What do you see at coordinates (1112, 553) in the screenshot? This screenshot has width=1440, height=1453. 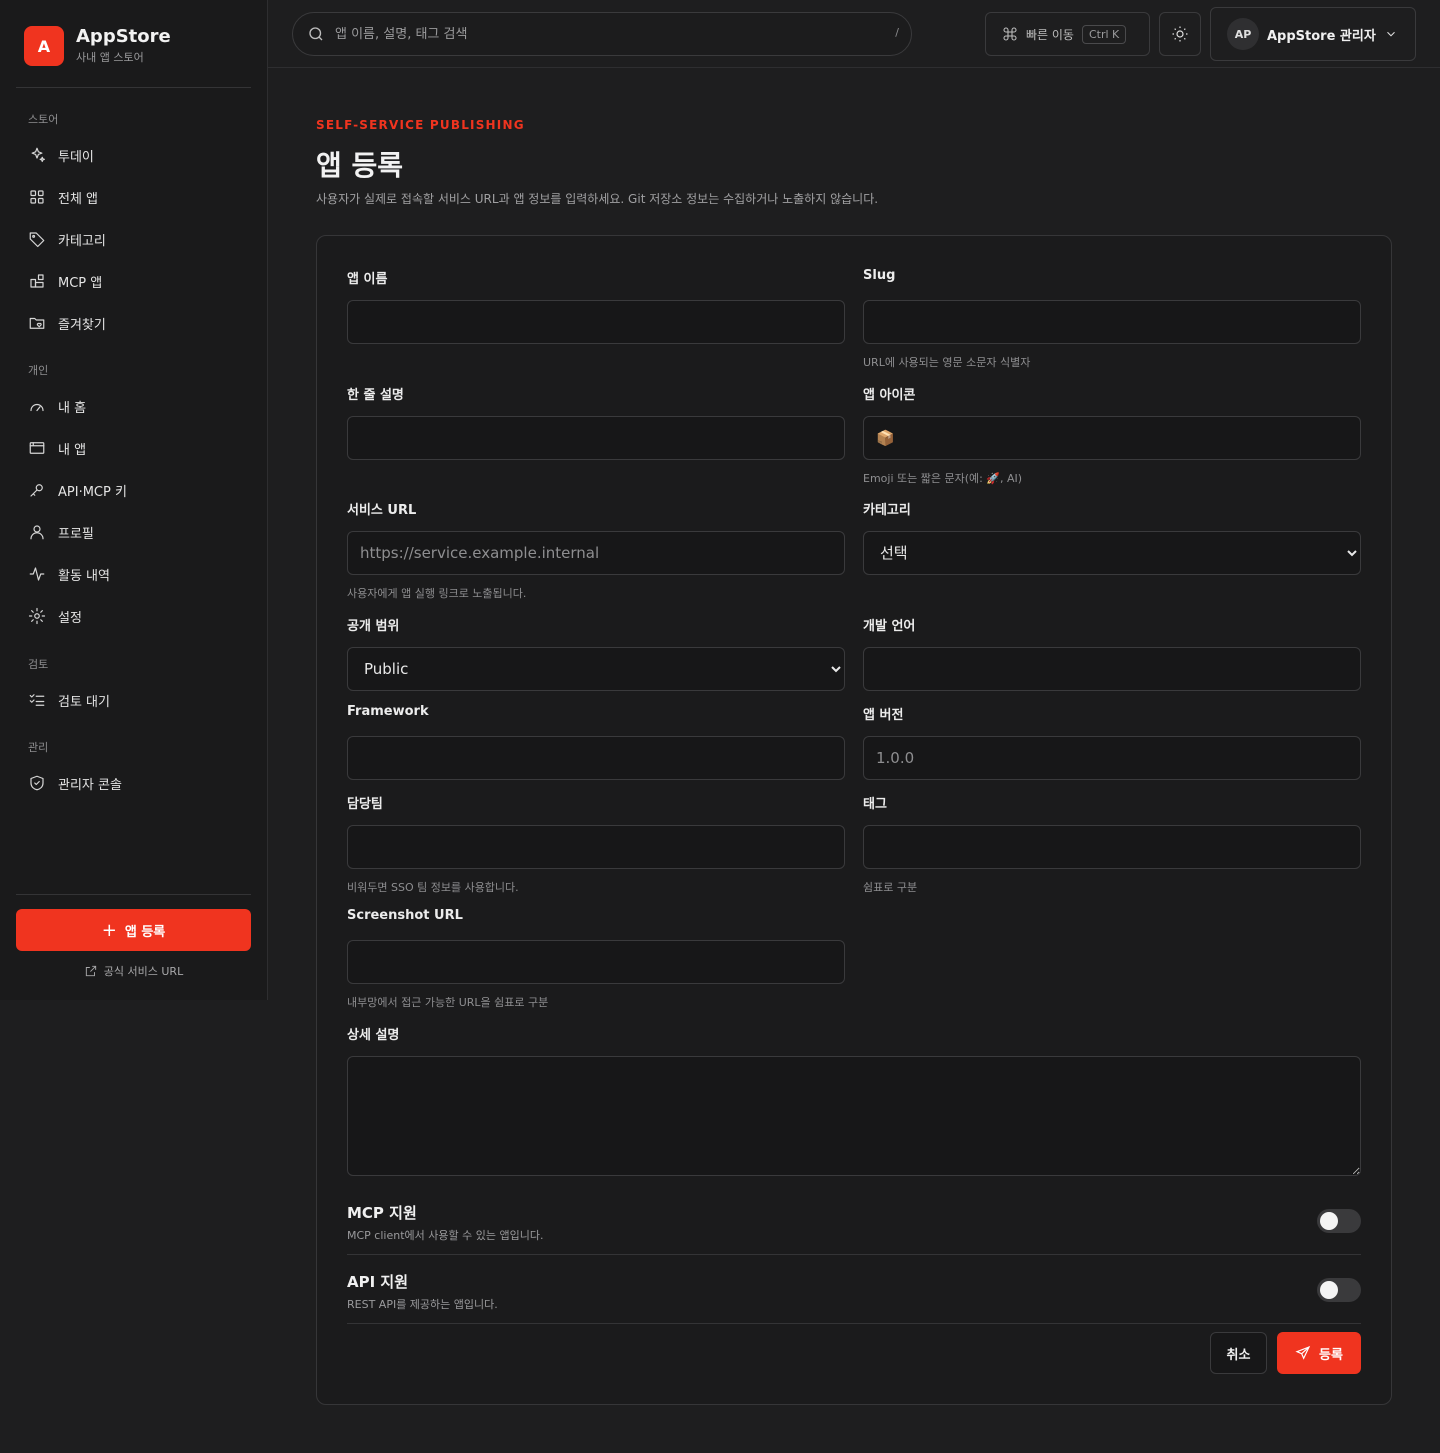 I see `category-select: 선택` at bounding box center [1112, 553].